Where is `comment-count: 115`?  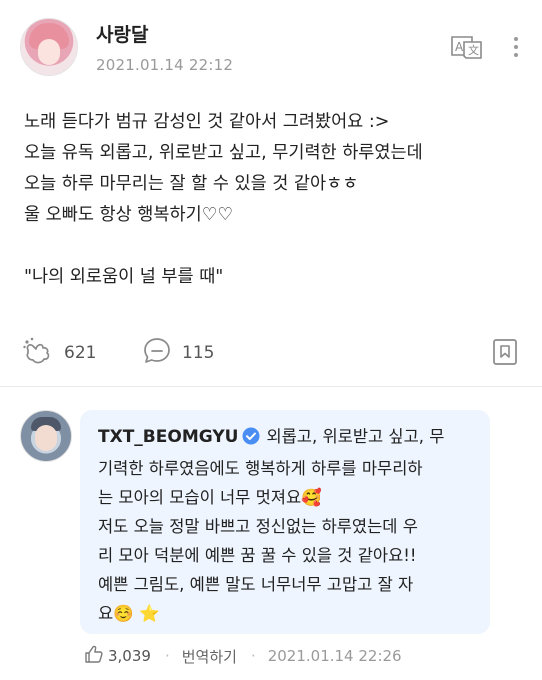 comment-count: 115 is located at coordinates (198, 353).